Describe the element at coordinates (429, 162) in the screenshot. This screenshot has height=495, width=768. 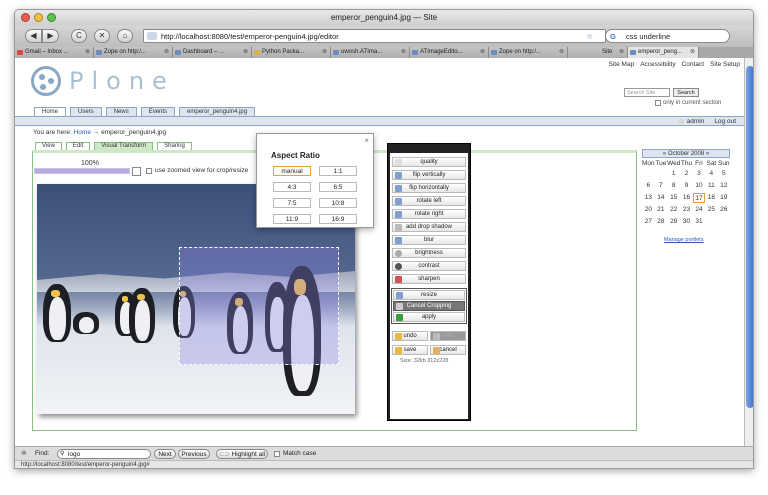
I see `quality-button: quality` at that location.